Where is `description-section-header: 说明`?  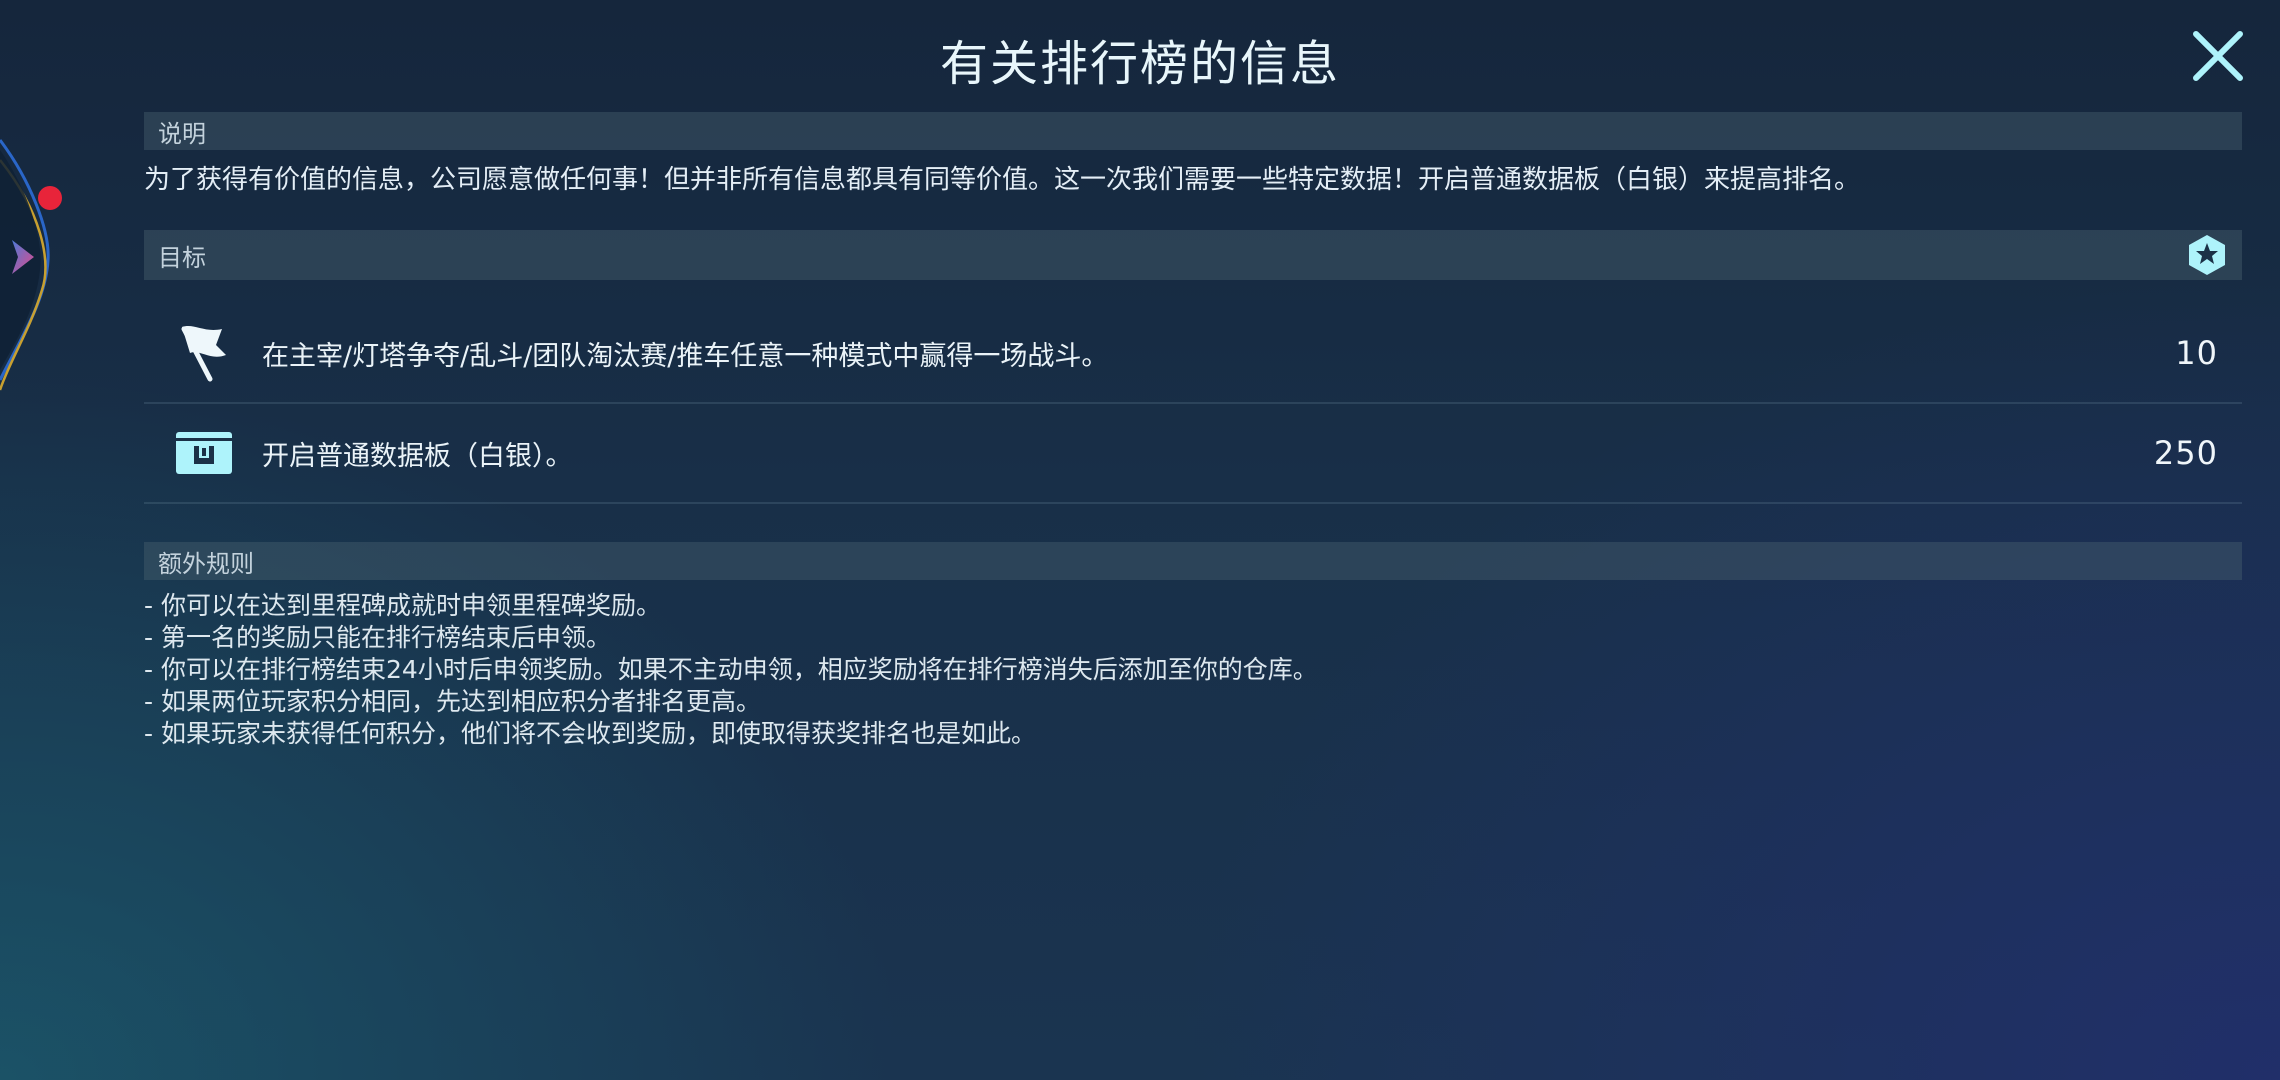 description-section-header: 说明 is located at coordinates (1193, 131).